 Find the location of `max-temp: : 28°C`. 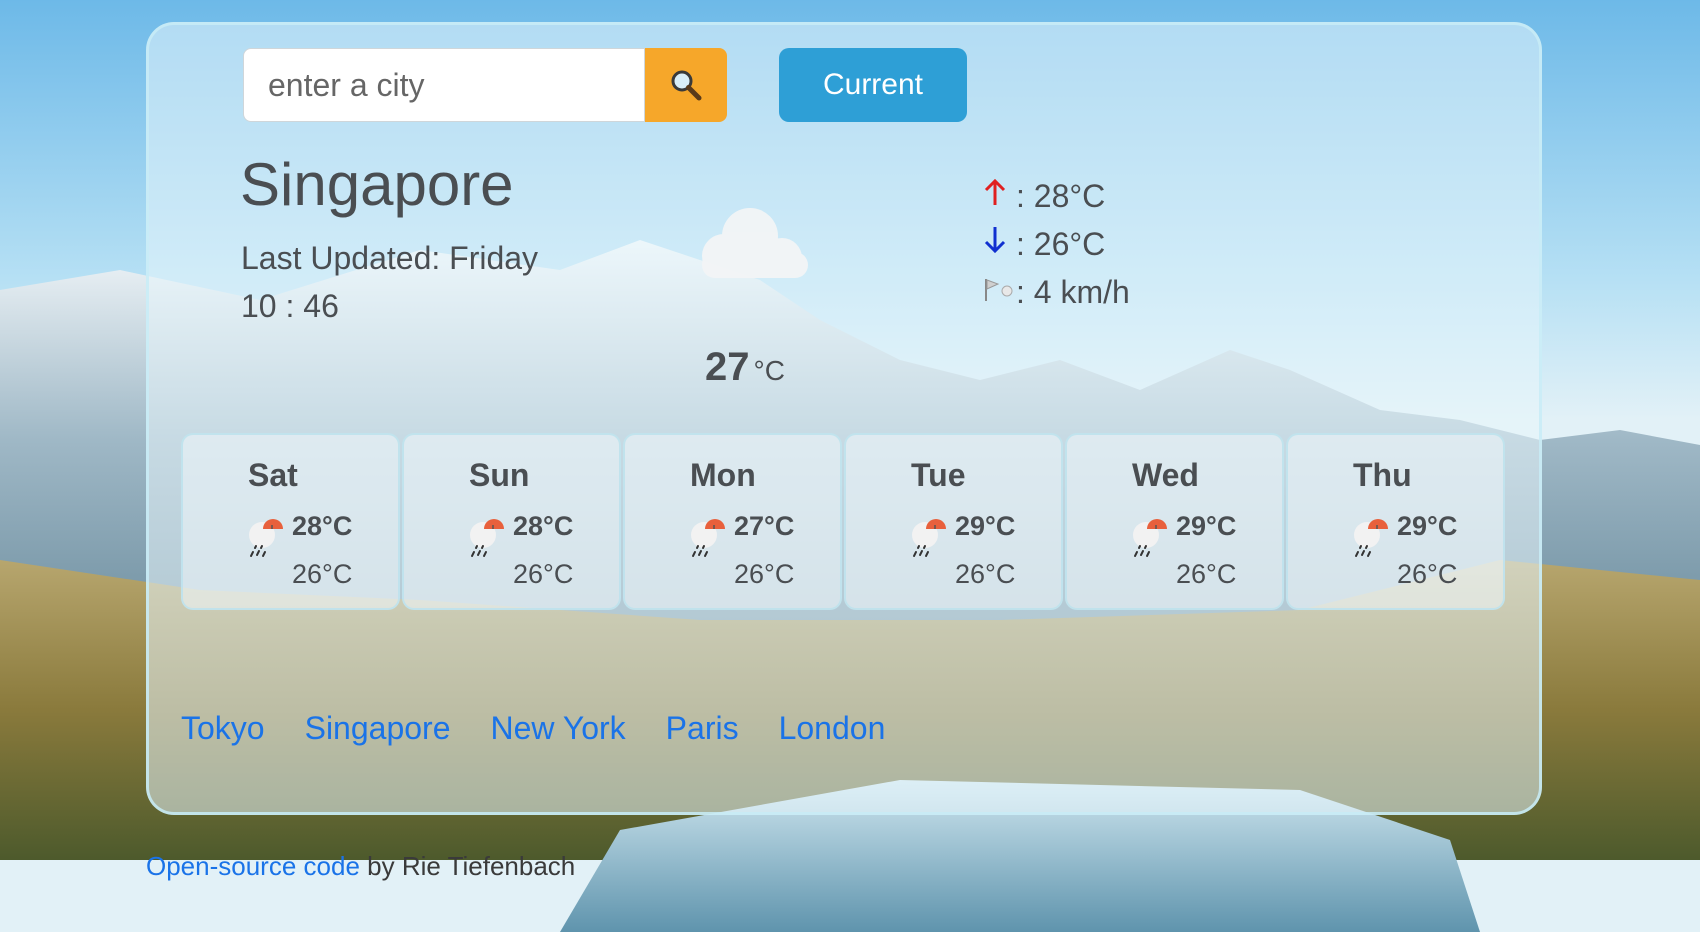

max-temp: : 28°C is located at coordinates (1061, 195).